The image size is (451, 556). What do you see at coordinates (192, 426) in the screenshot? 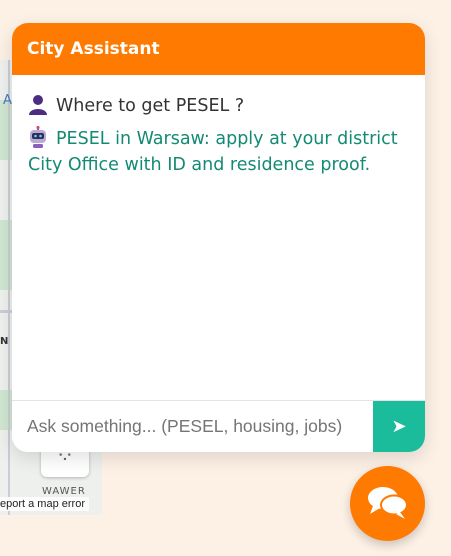
I see `chat-input` at bounding box center [192, 426].